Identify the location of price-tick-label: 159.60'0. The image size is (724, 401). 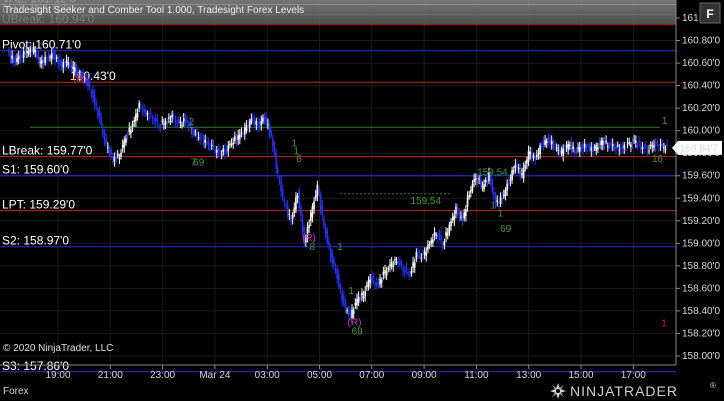
(701, 176).